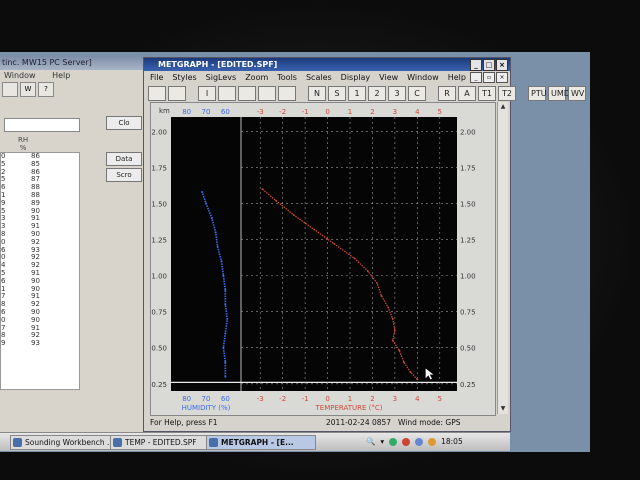 The image size is (640, 480). I want to click on height-tick-left: 1.50, so click(159, 205).